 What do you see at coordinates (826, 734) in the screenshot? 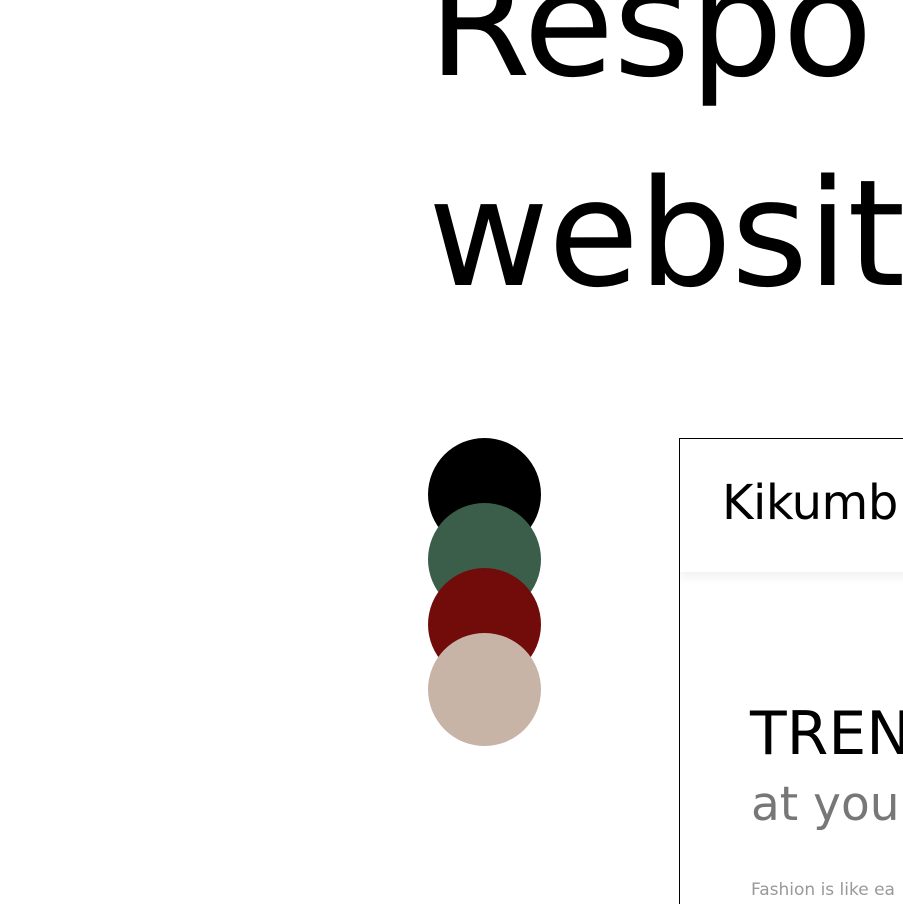
I see `hero-title: TREN` at bounding box center [826, 734].